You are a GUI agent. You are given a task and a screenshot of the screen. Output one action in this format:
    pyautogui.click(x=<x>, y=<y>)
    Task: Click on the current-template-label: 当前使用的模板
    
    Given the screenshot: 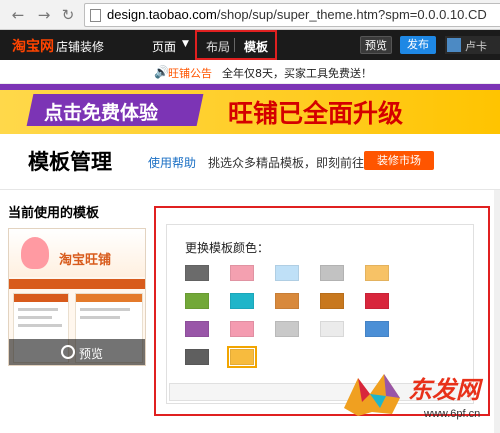 What is the action you would take?
    pyautogui.click(x=54, y=213)
    